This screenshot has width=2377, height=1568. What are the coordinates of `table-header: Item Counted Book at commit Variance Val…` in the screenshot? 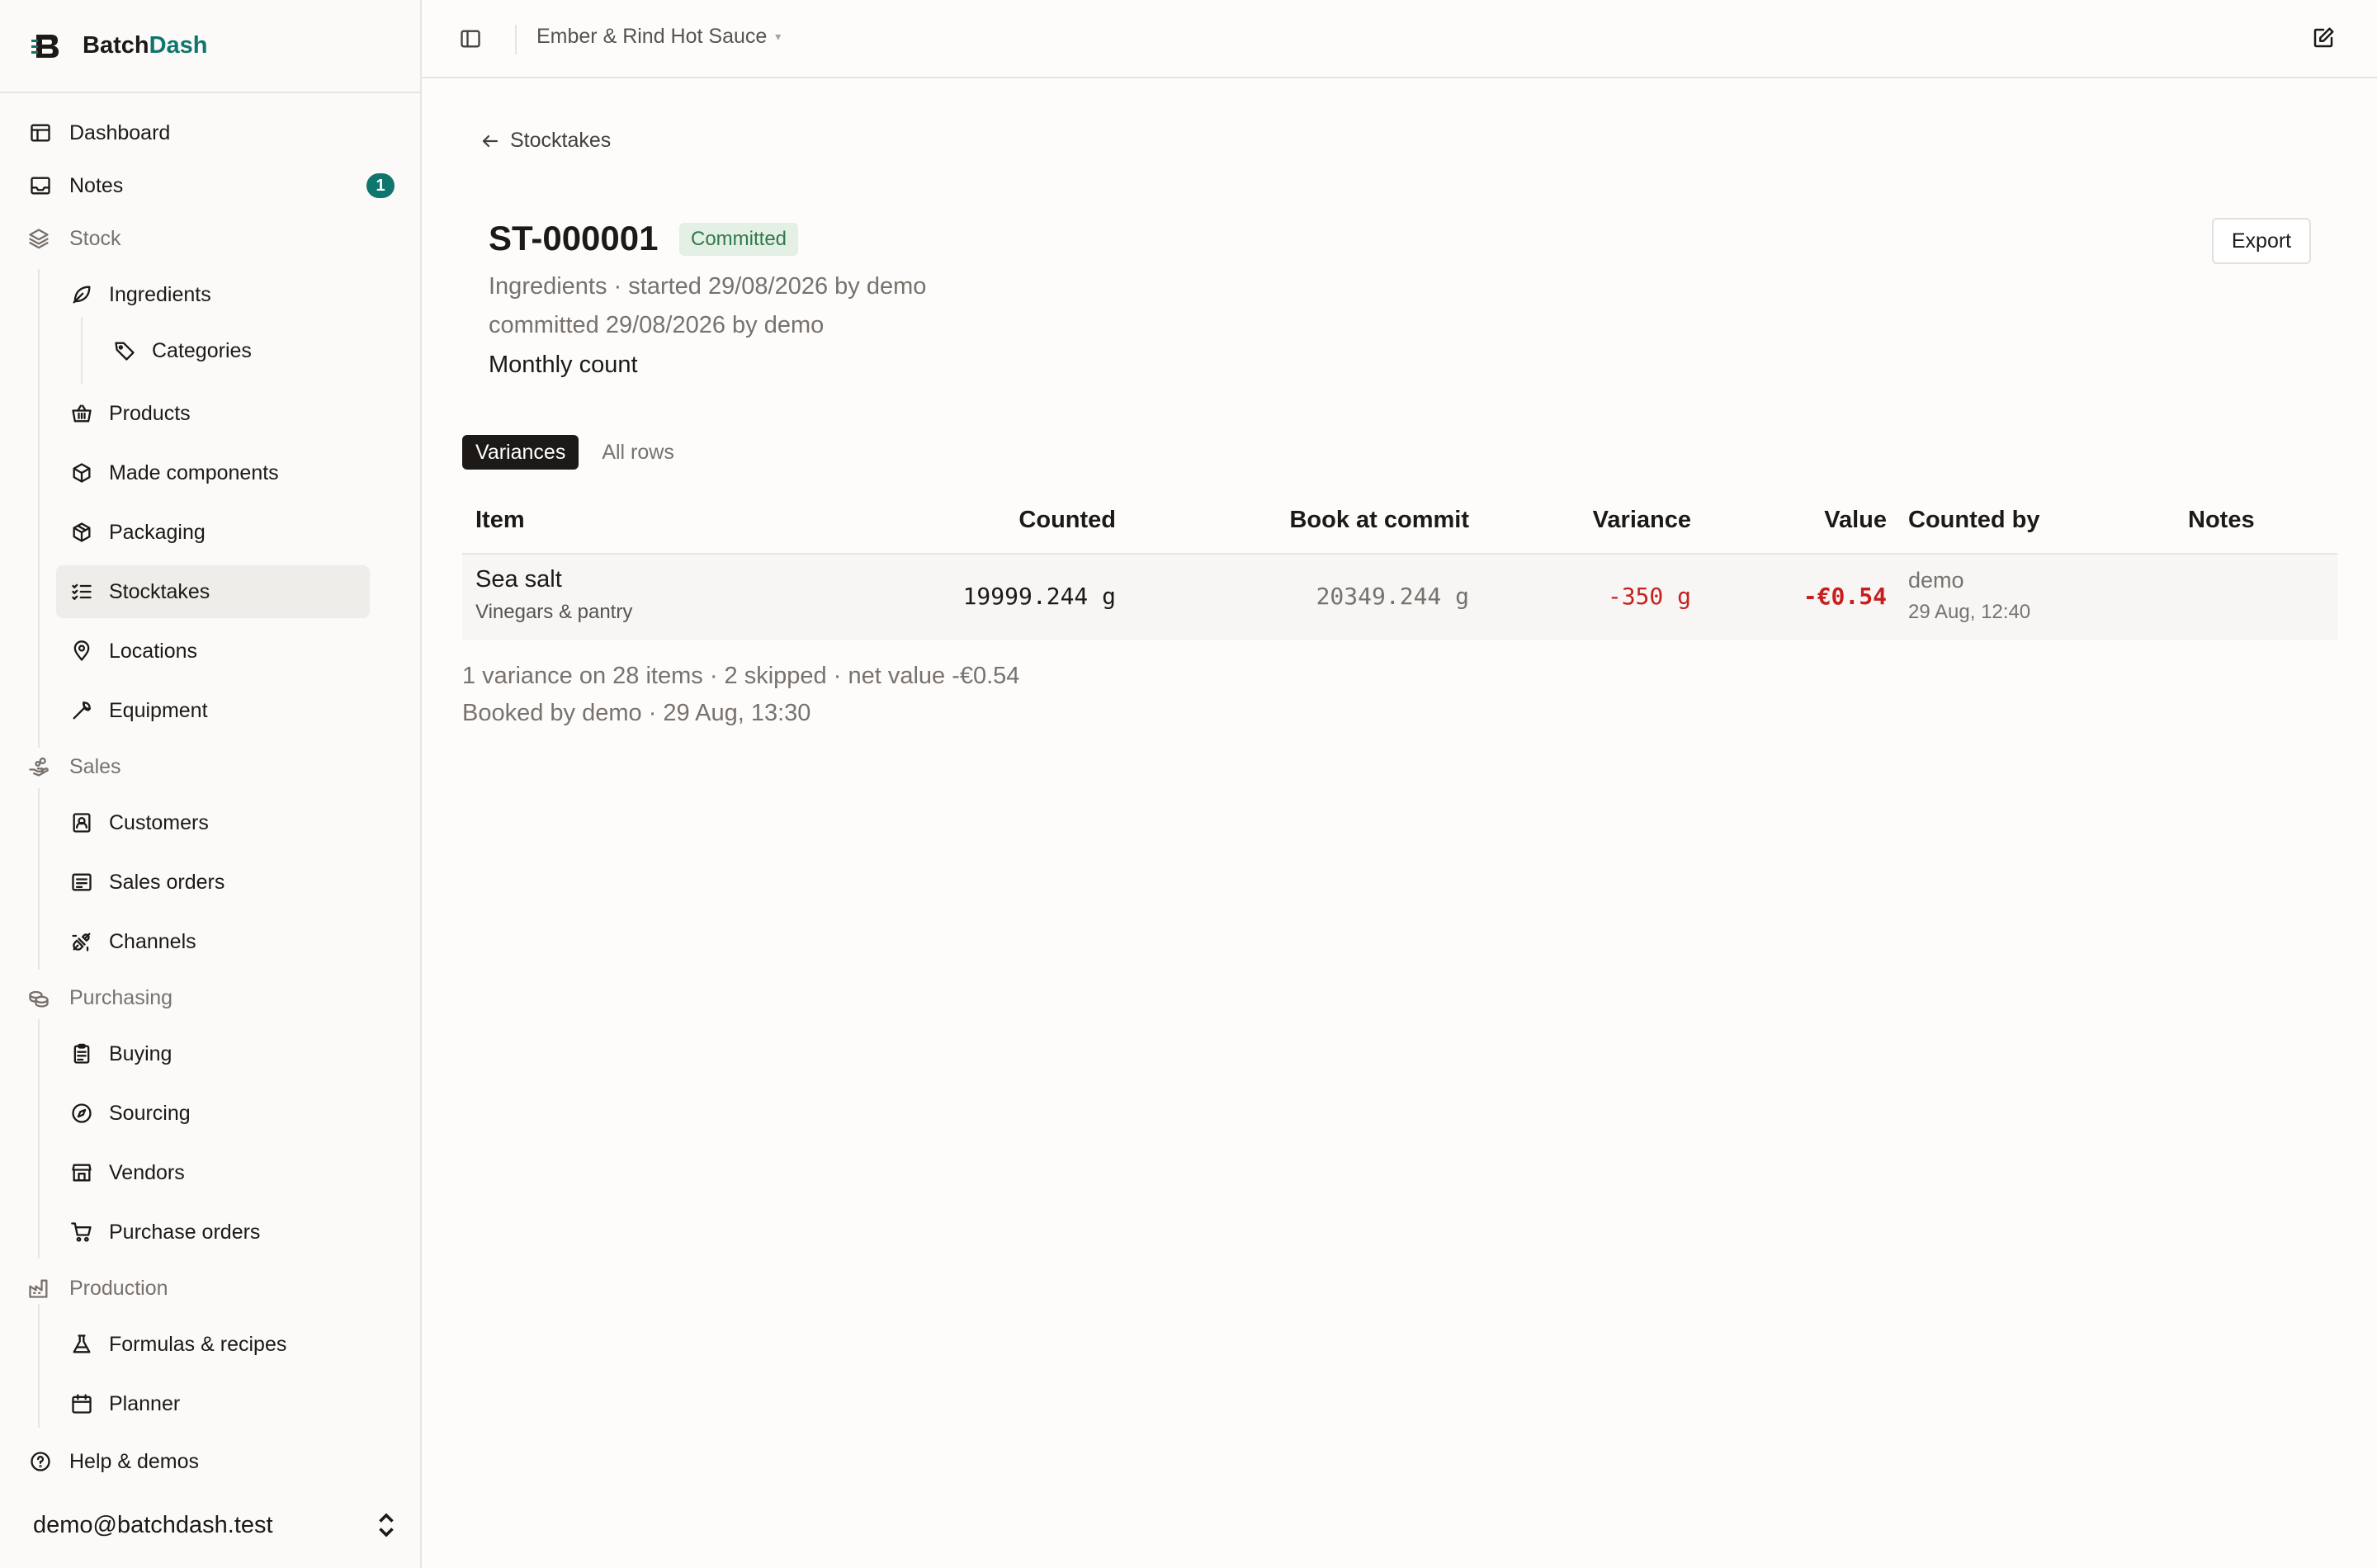 It's located at (1399, 525).